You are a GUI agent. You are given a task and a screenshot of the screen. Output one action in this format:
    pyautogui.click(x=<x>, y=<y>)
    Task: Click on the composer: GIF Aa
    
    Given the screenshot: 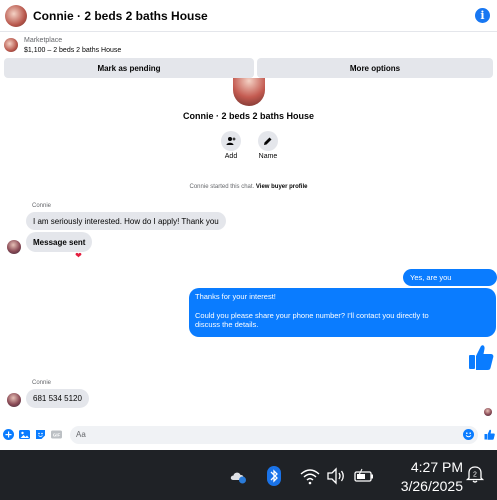 What is the action you would take?
    pyautogui.click(x=248, y=435)
    